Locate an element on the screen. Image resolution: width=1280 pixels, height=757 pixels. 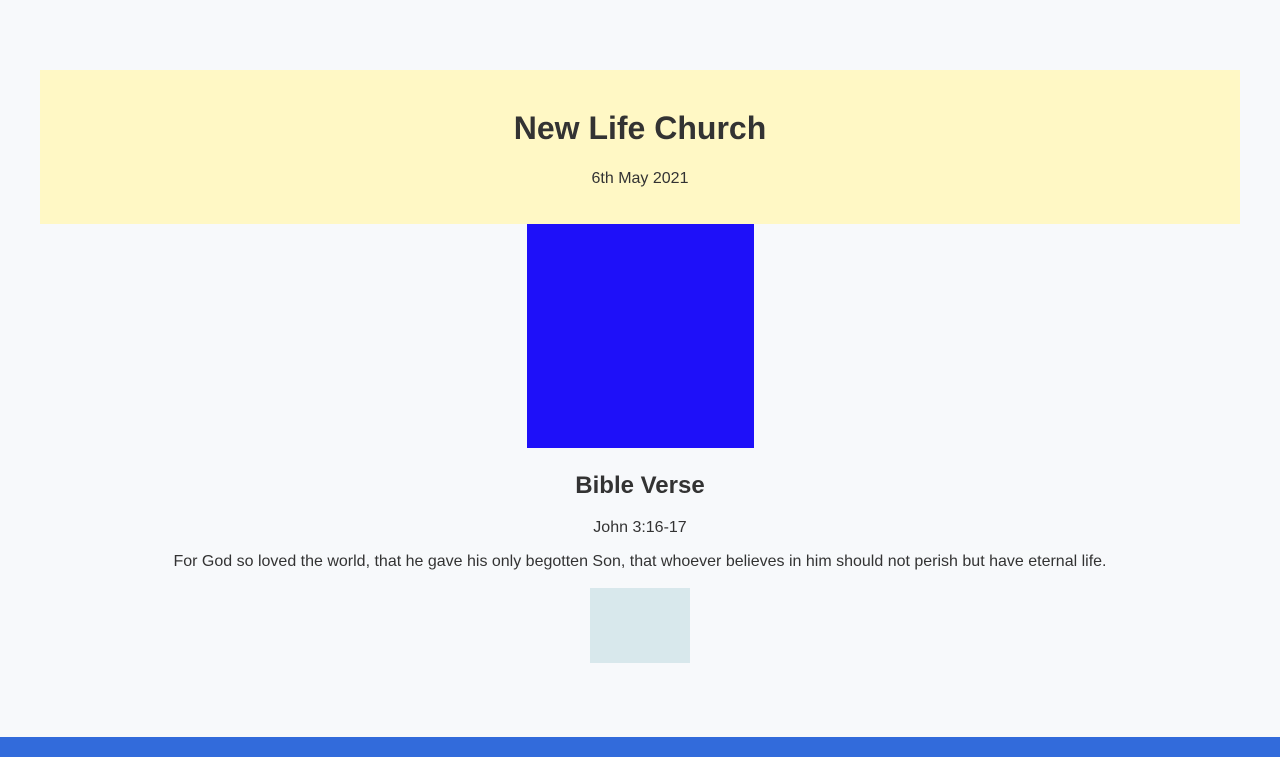
service-date: 6th May 2021 is located at coordinates (640, 178).